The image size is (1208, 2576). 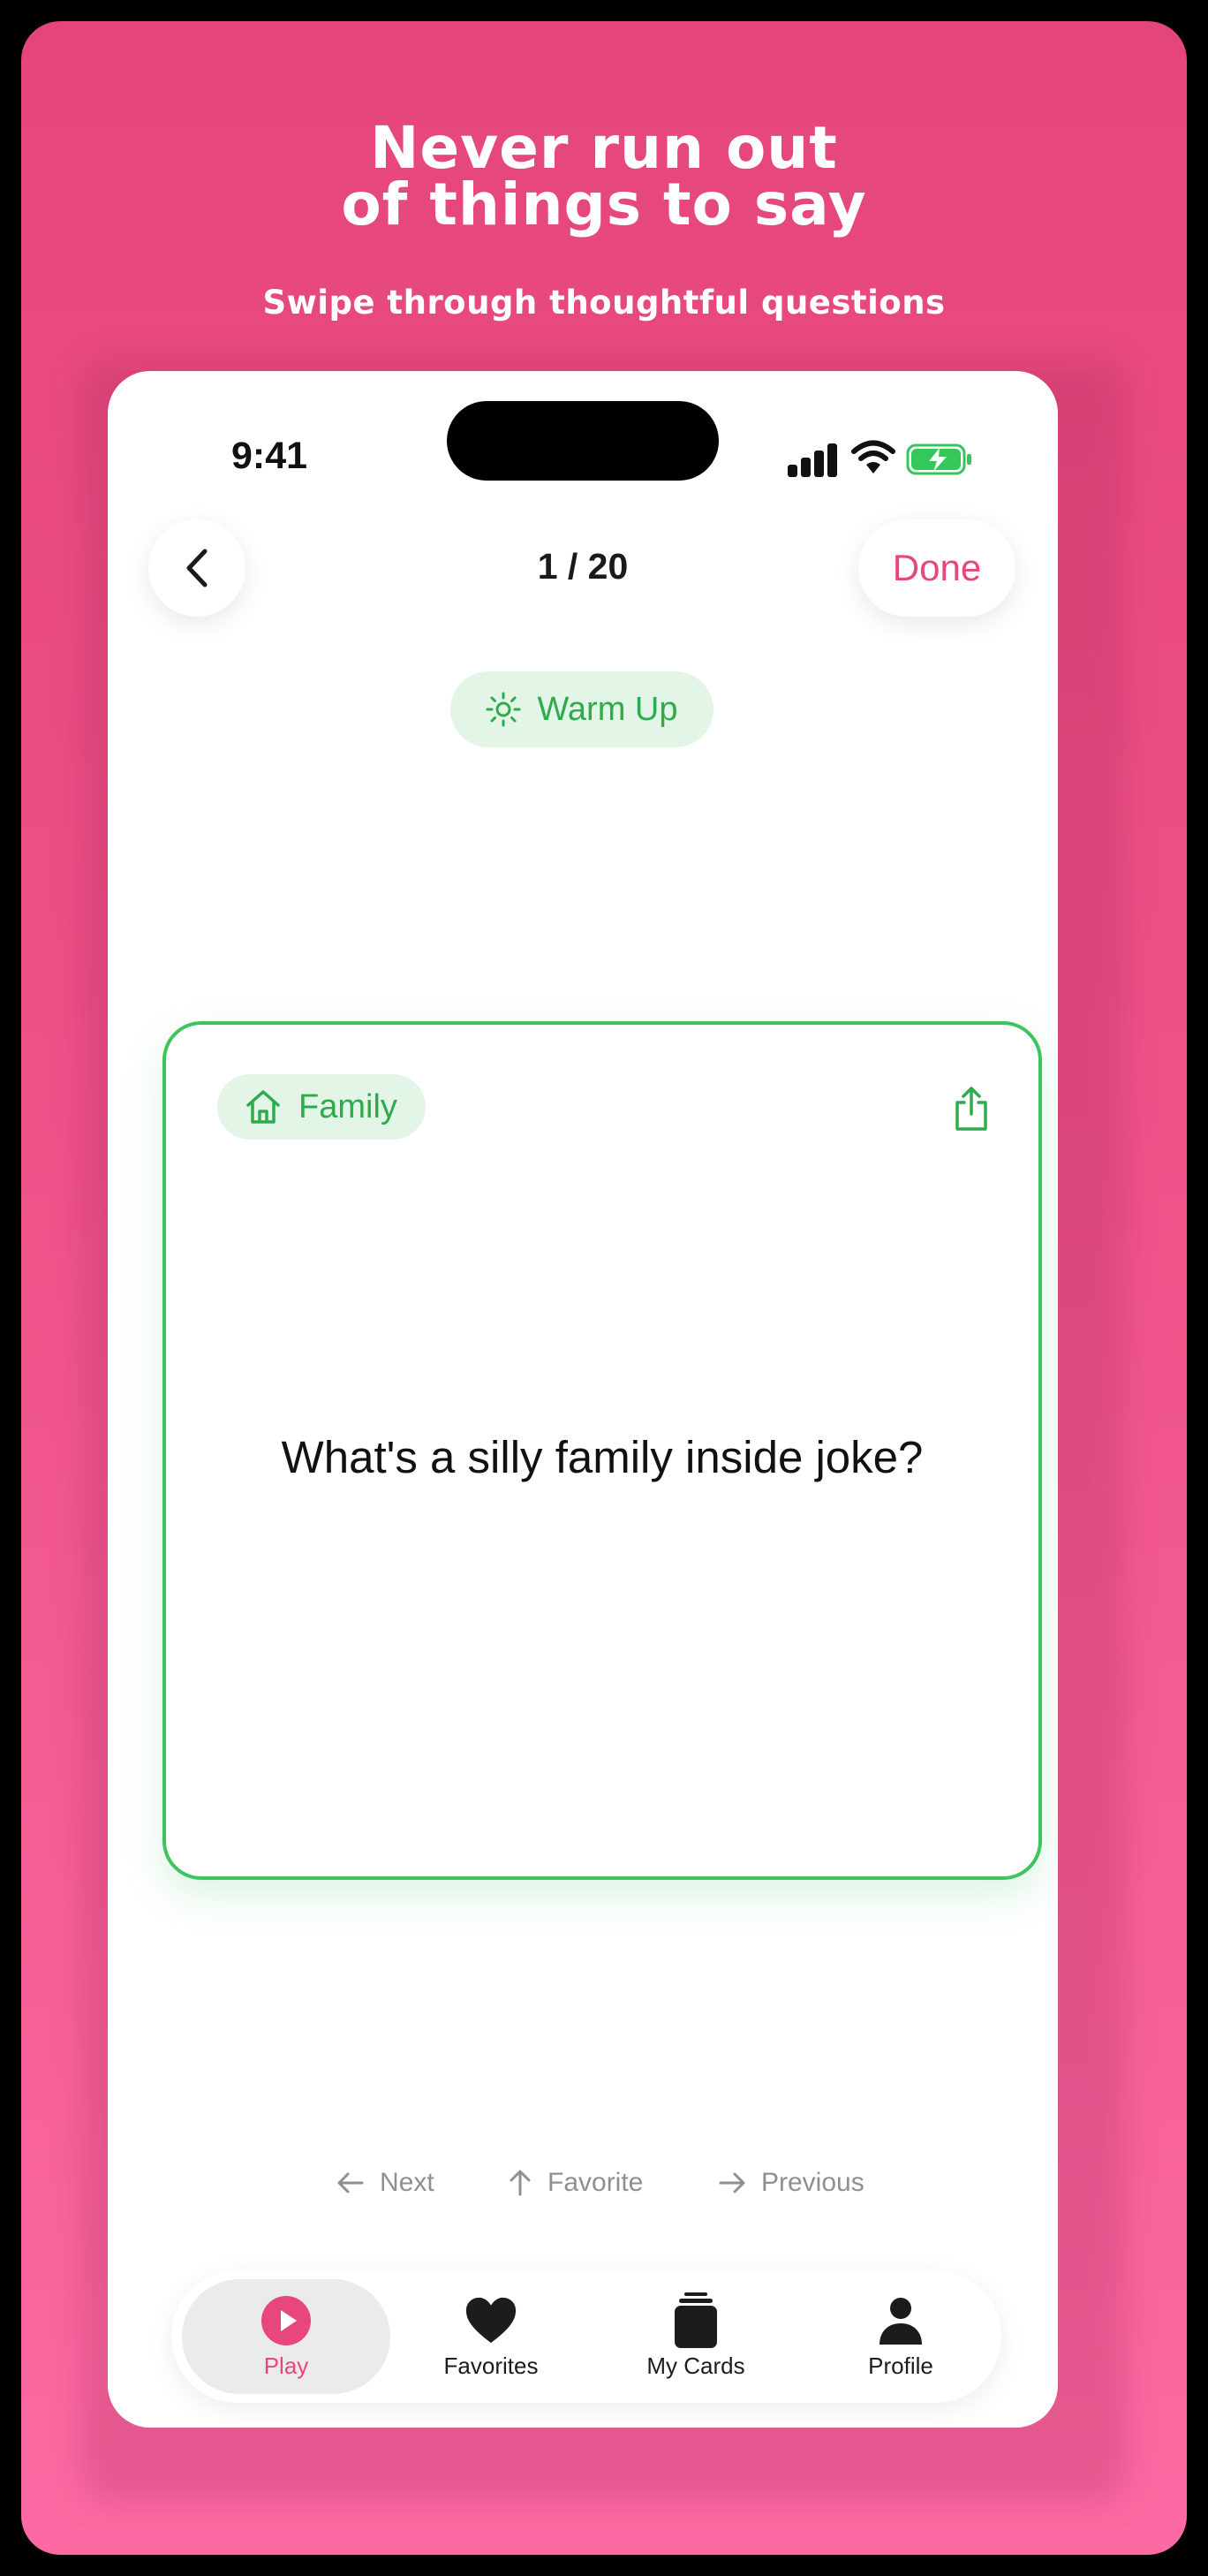 I want to click on cellular-signal-icon, so click(x=812, y=459).